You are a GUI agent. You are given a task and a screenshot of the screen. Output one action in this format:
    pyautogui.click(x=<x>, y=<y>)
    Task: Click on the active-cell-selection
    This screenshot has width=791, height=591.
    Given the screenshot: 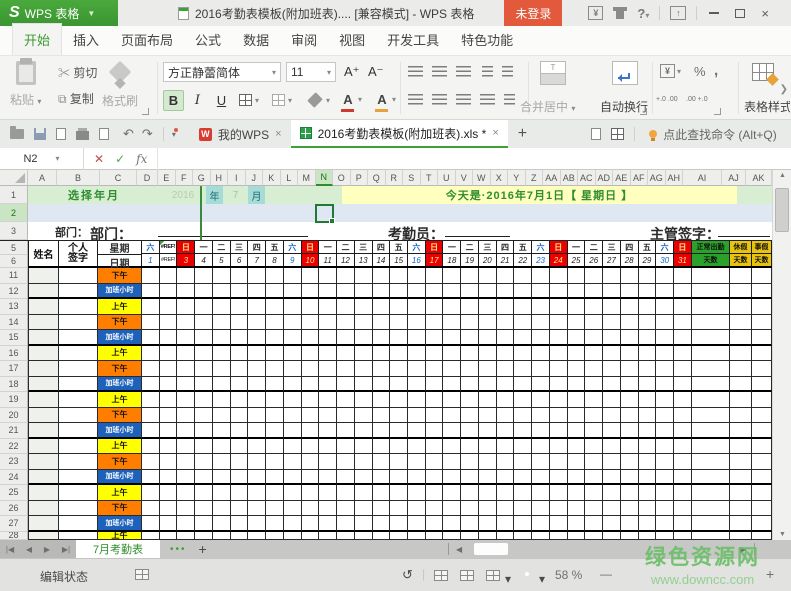 What is the action you would take?
    pyautogui.click(x=325, y=214)
    